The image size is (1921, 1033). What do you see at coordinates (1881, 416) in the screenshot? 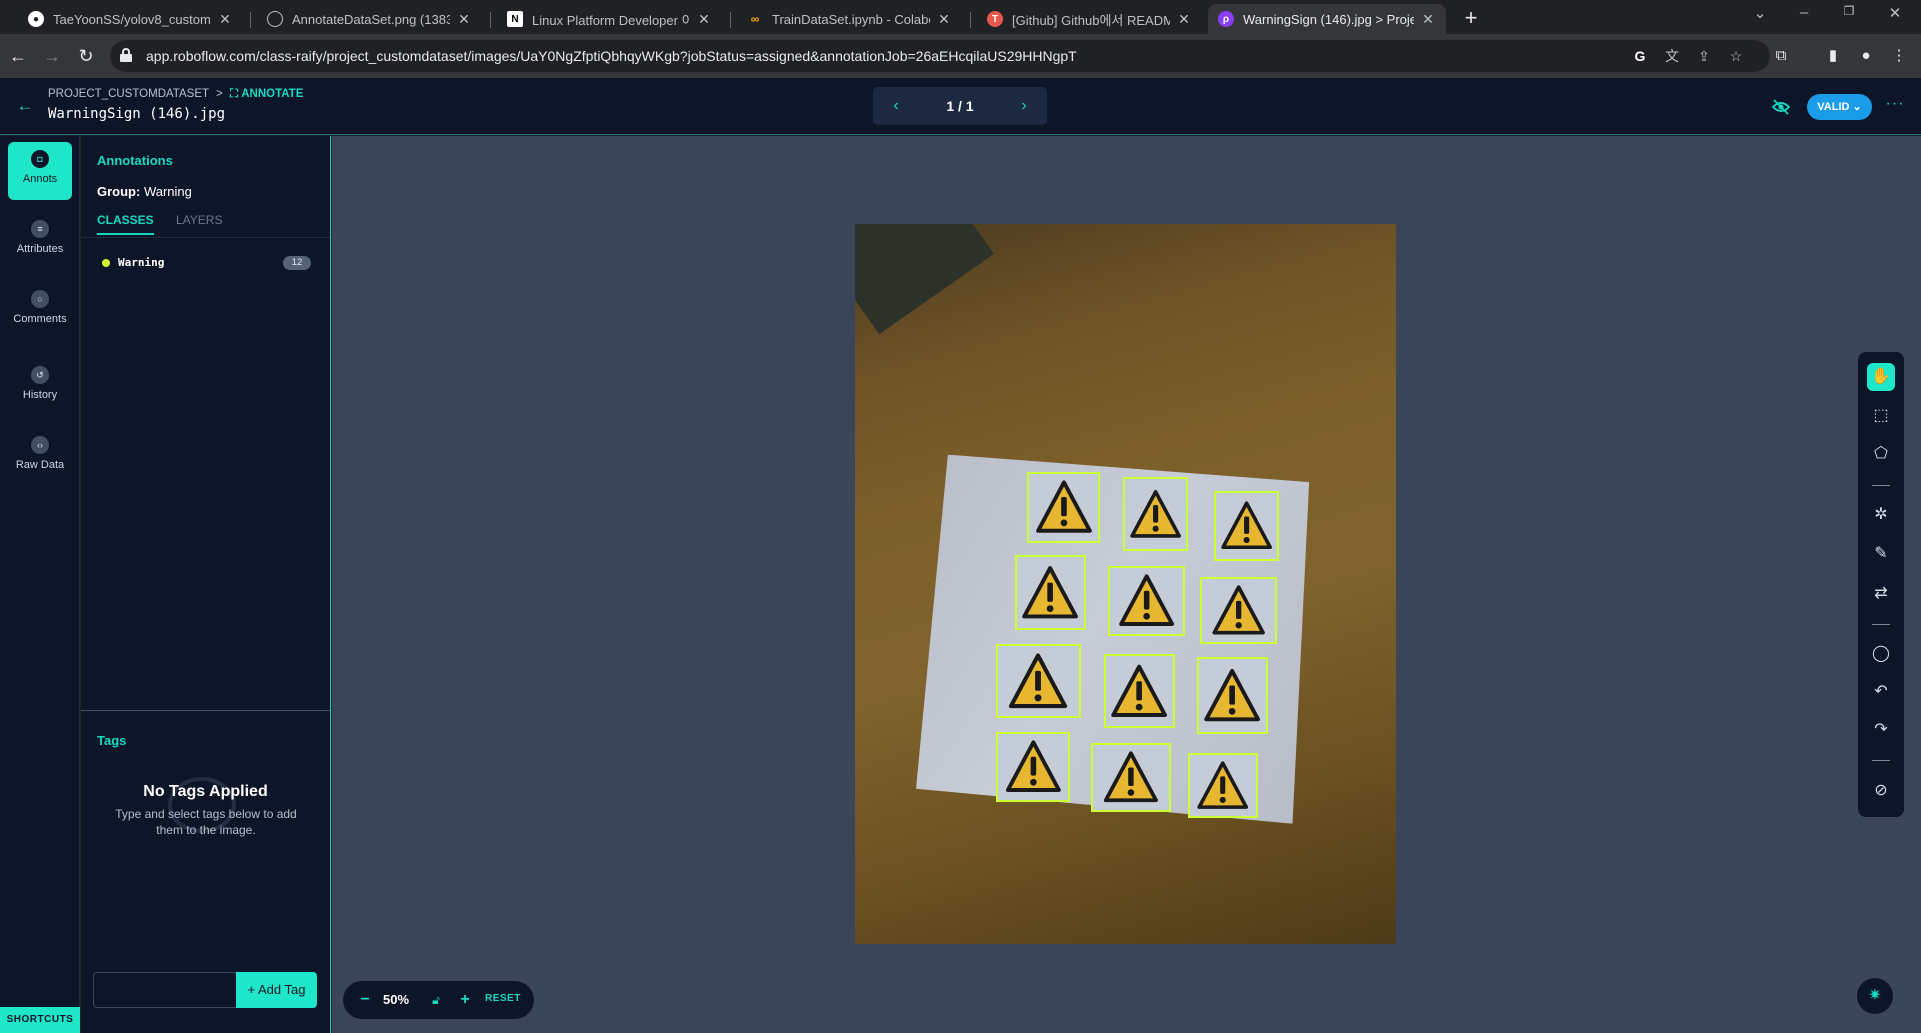
I see `bounding-box-tool-icon: ⬚` at bounding box center [1881, 416].